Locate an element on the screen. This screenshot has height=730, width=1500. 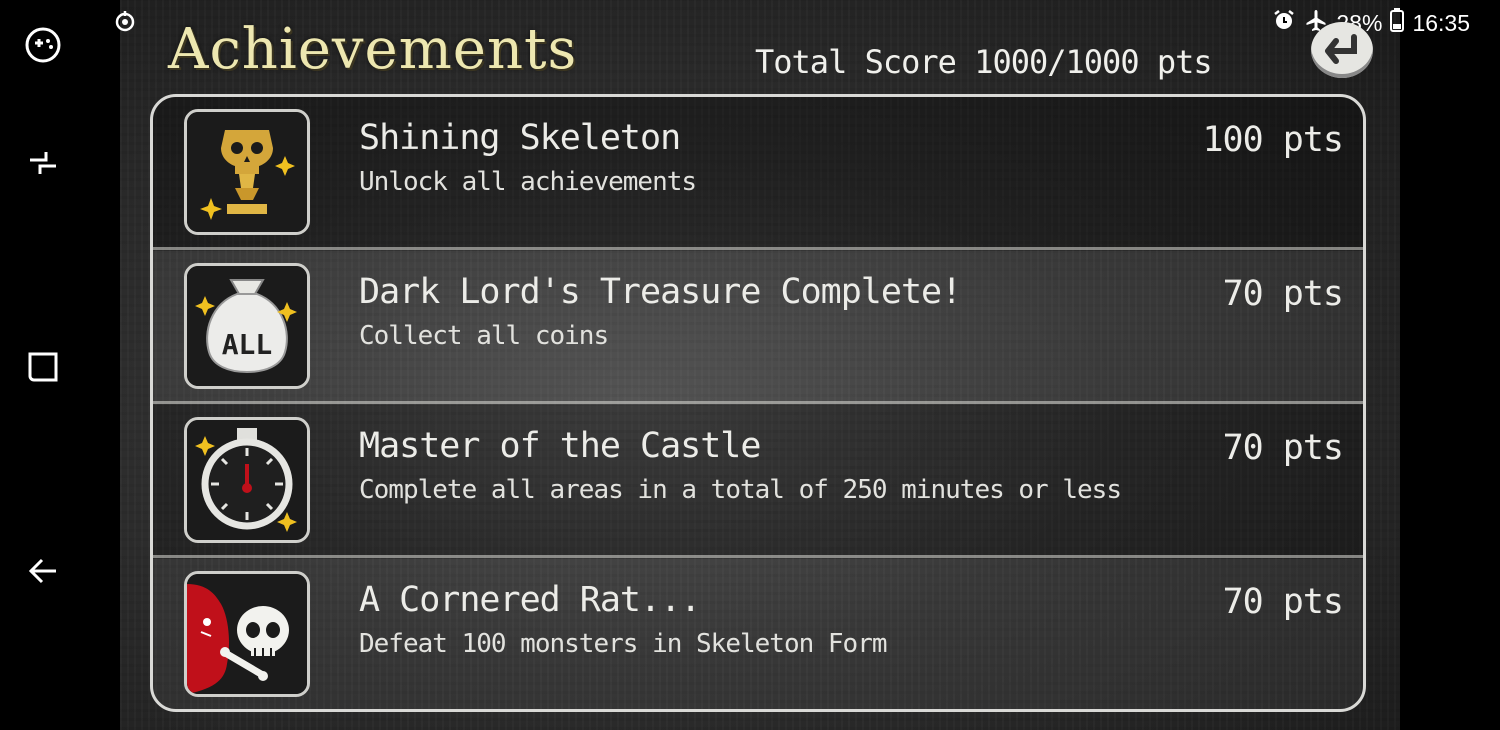
battery-icon is located at coordinates (1397, 23).